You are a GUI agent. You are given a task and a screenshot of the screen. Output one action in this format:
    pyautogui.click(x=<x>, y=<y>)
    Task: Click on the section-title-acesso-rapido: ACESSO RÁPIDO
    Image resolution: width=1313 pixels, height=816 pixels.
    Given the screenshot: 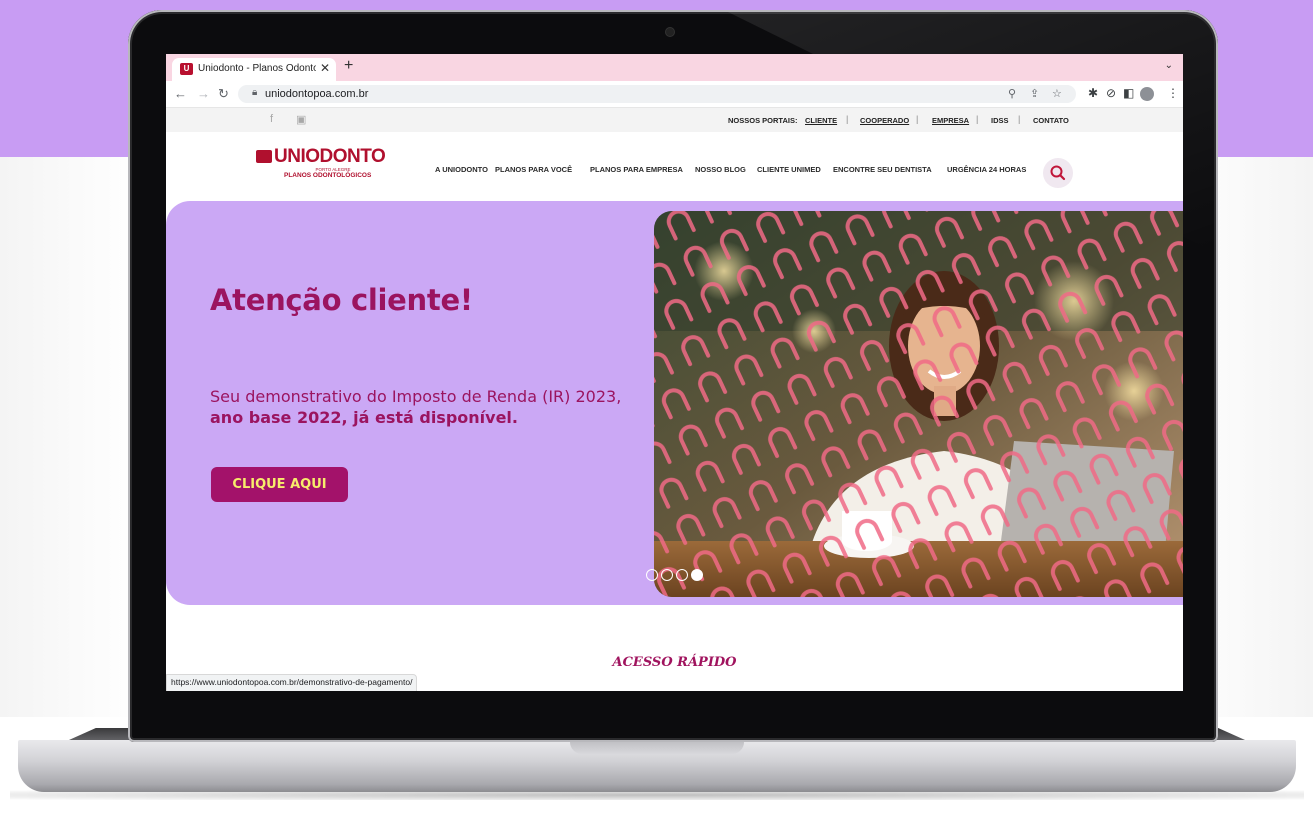 What is the action you would take?
    pyautogui.click(x=674, y=662)
    